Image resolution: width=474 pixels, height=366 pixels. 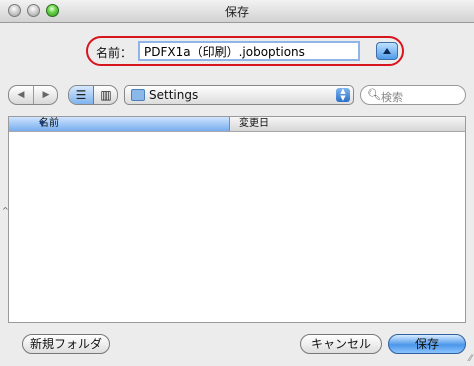 What do you see at coordinates (341, 344) in the screenshot?
I see `cancel-button: キャンセル` at bounding box center [341, 344].